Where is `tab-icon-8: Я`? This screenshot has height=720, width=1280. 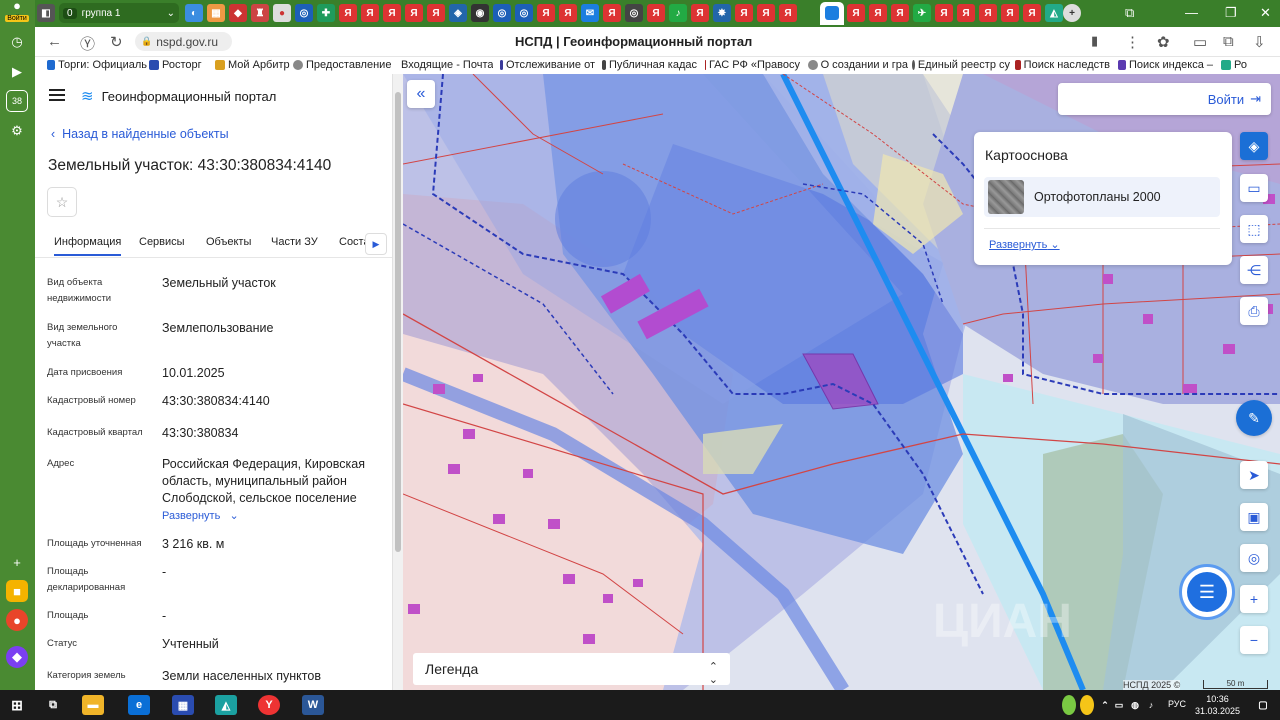 tab-icon-8: Я is located at coordinates (348, 13).